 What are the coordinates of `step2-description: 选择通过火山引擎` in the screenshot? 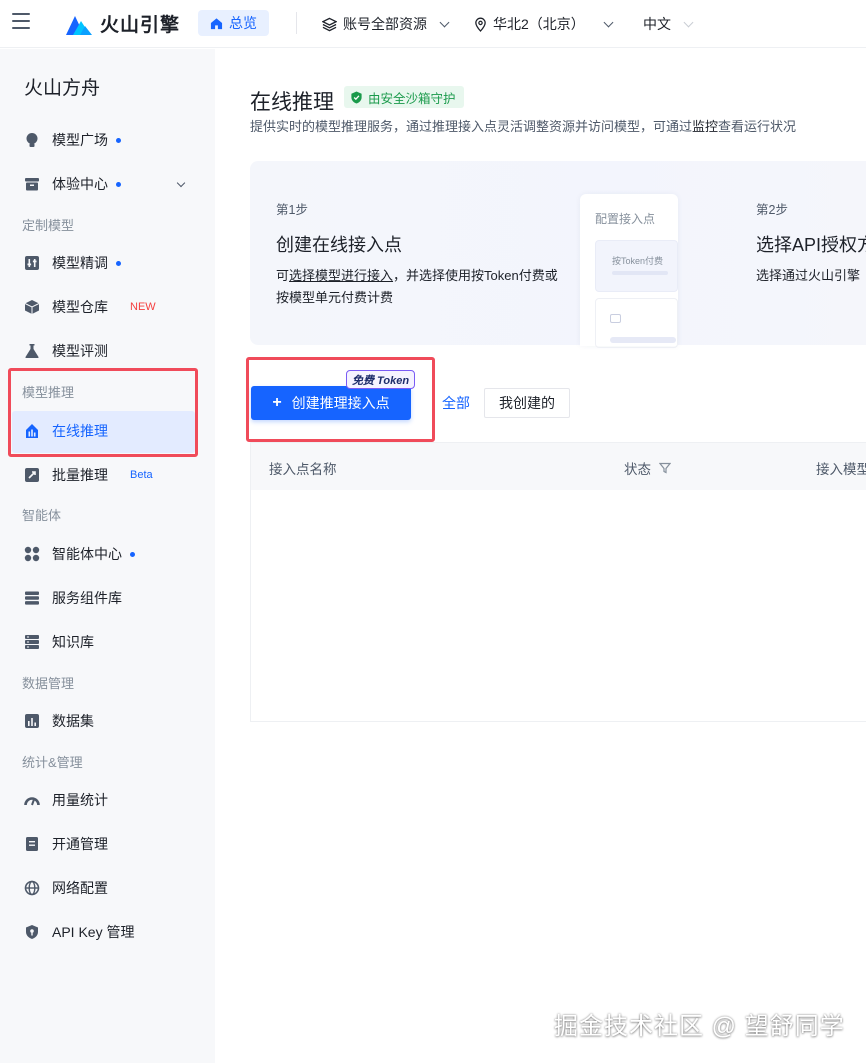 It's located at (808, 275).